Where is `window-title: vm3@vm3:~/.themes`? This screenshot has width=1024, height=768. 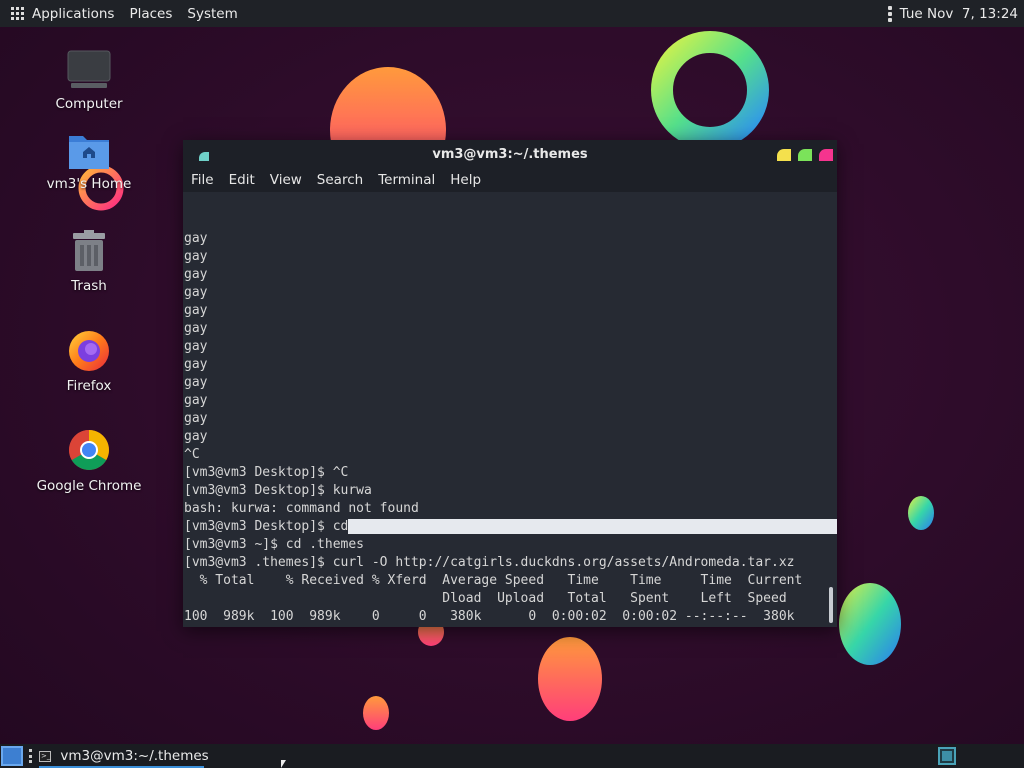
window-title: vm3@vm3:~/.themes is located at coordinates (510, 154).